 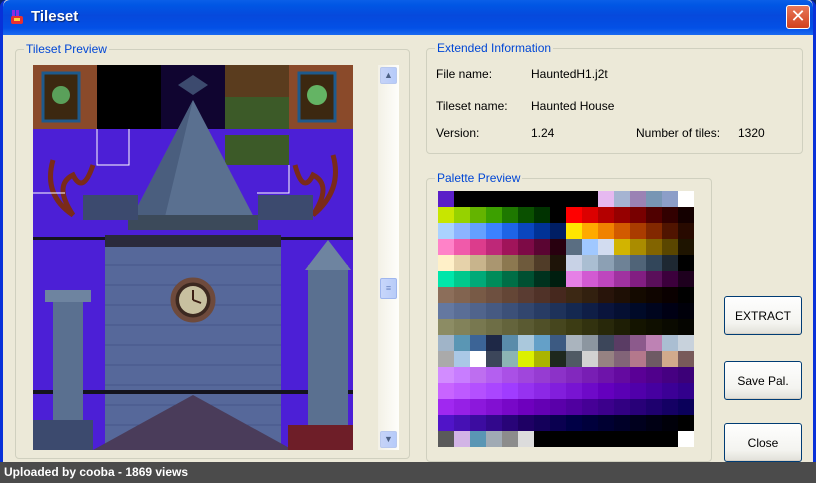 I want to click on close-button: Close, so click(x=763, y=442).